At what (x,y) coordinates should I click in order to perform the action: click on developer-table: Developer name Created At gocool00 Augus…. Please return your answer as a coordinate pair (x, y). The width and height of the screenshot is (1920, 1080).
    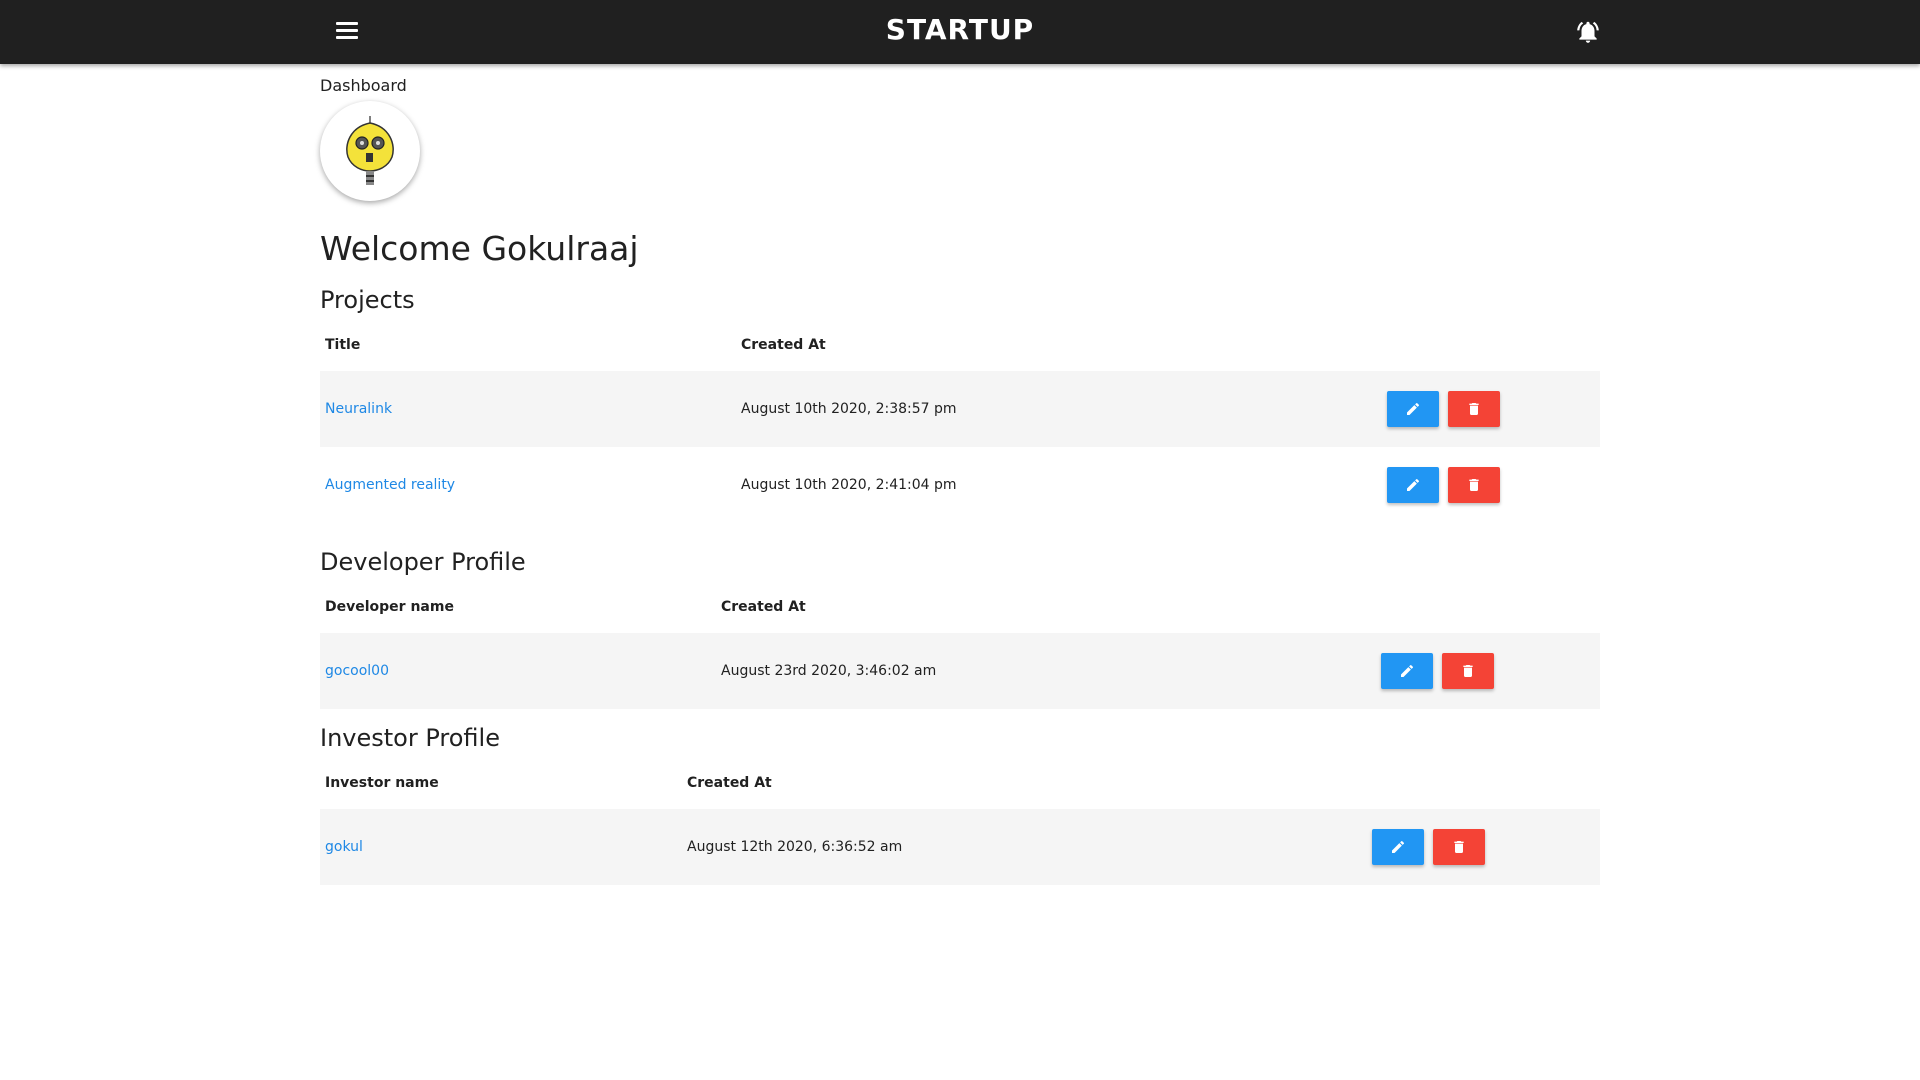
    Looking at the image, I should click on (960, 652).